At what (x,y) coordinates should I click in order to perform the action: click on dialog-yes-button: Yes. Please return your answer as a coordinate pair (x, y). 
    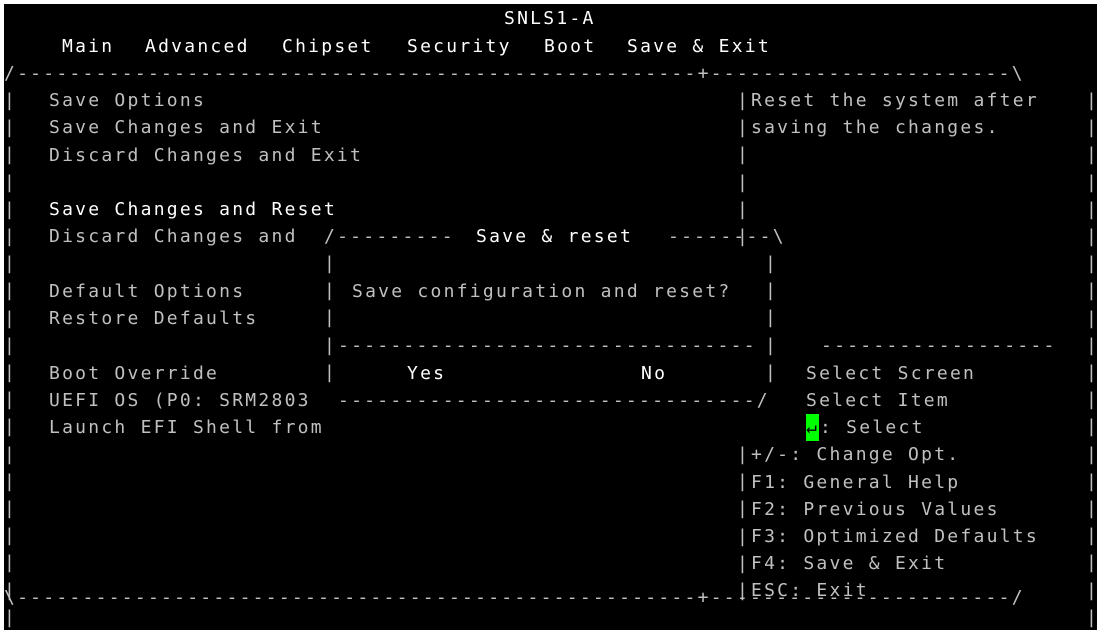
    Looking at the image, I should click on (426, 373).